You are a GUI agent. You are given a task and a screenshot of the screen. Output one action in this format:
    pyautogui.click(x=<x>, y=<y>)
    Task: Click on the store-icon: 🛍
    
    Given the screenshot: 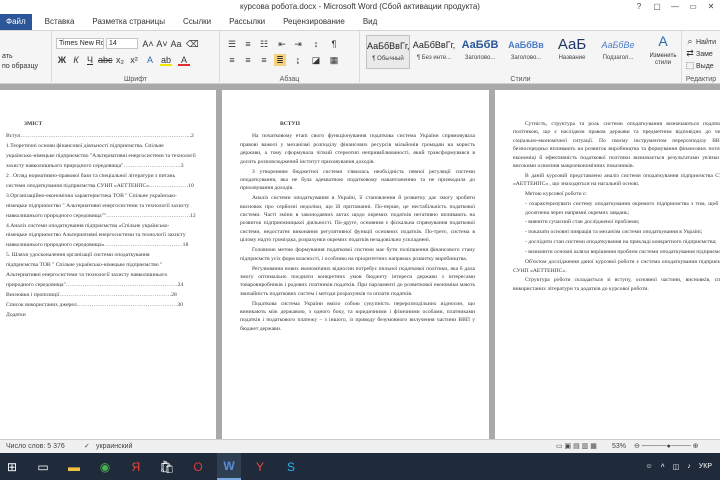 What is the action you would take?
    pyautogui.click(x=167, y=466)
    